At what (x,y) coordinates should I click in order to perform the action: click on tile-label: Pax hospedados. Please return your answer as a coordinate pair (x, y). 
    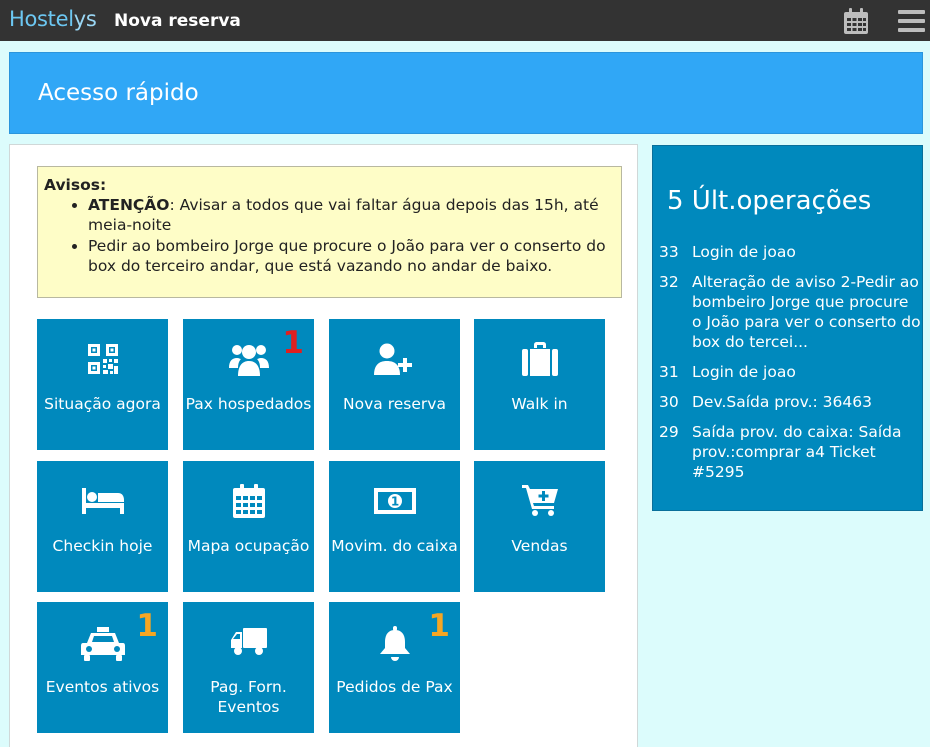
    Looking at the image, I should click on (248, 404).